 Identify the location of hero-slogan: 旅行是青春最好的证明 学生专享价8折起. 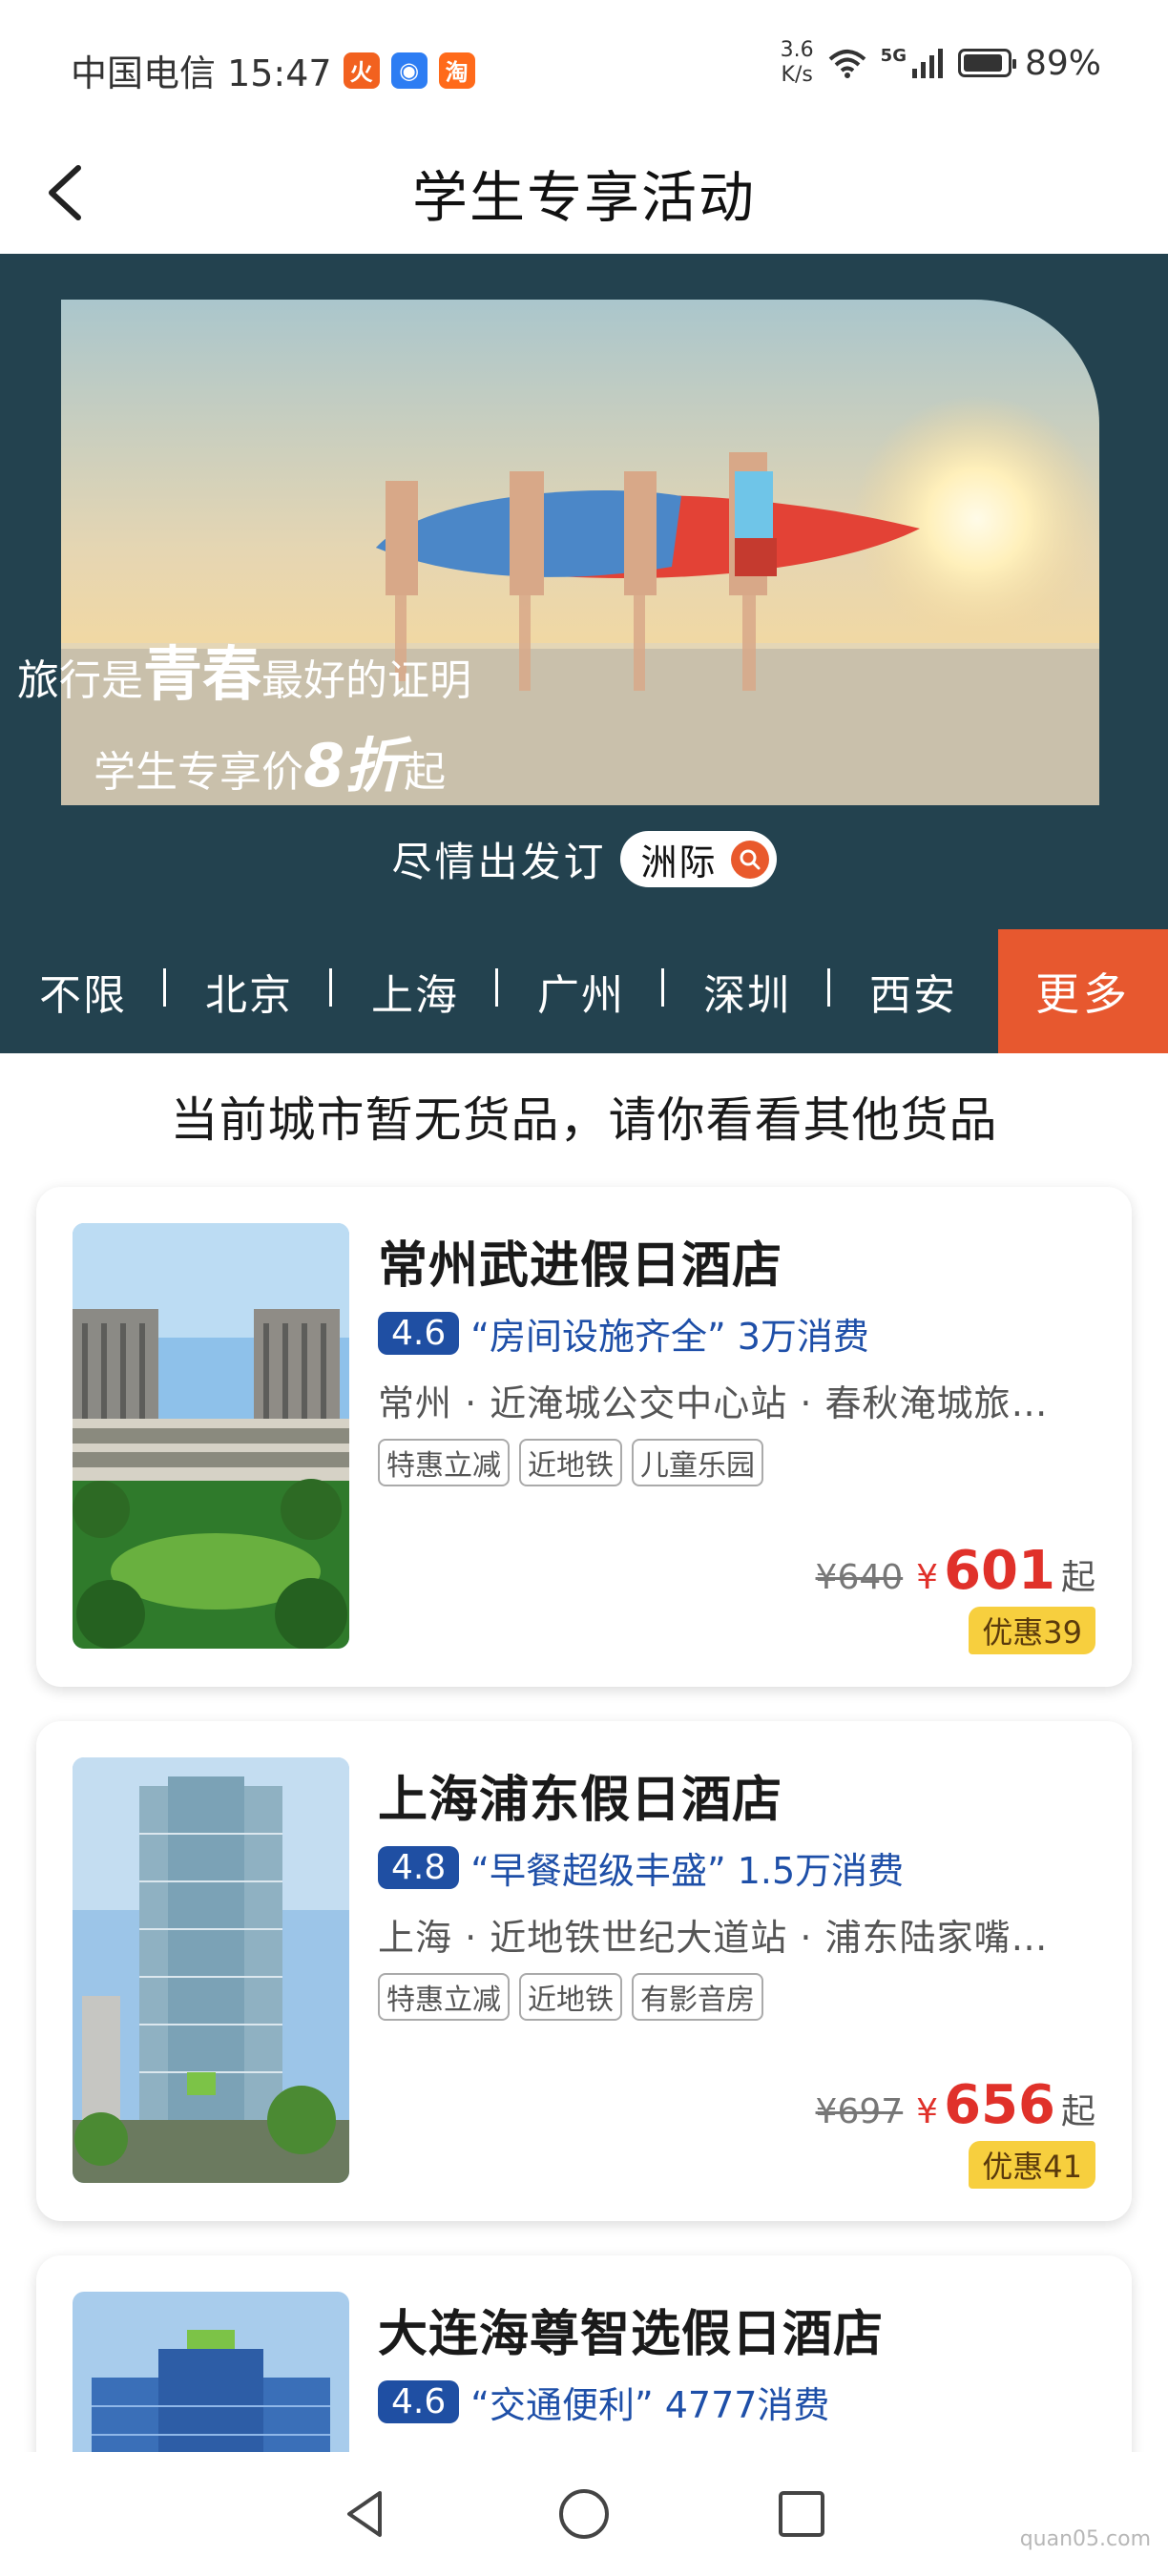
(244, 714).